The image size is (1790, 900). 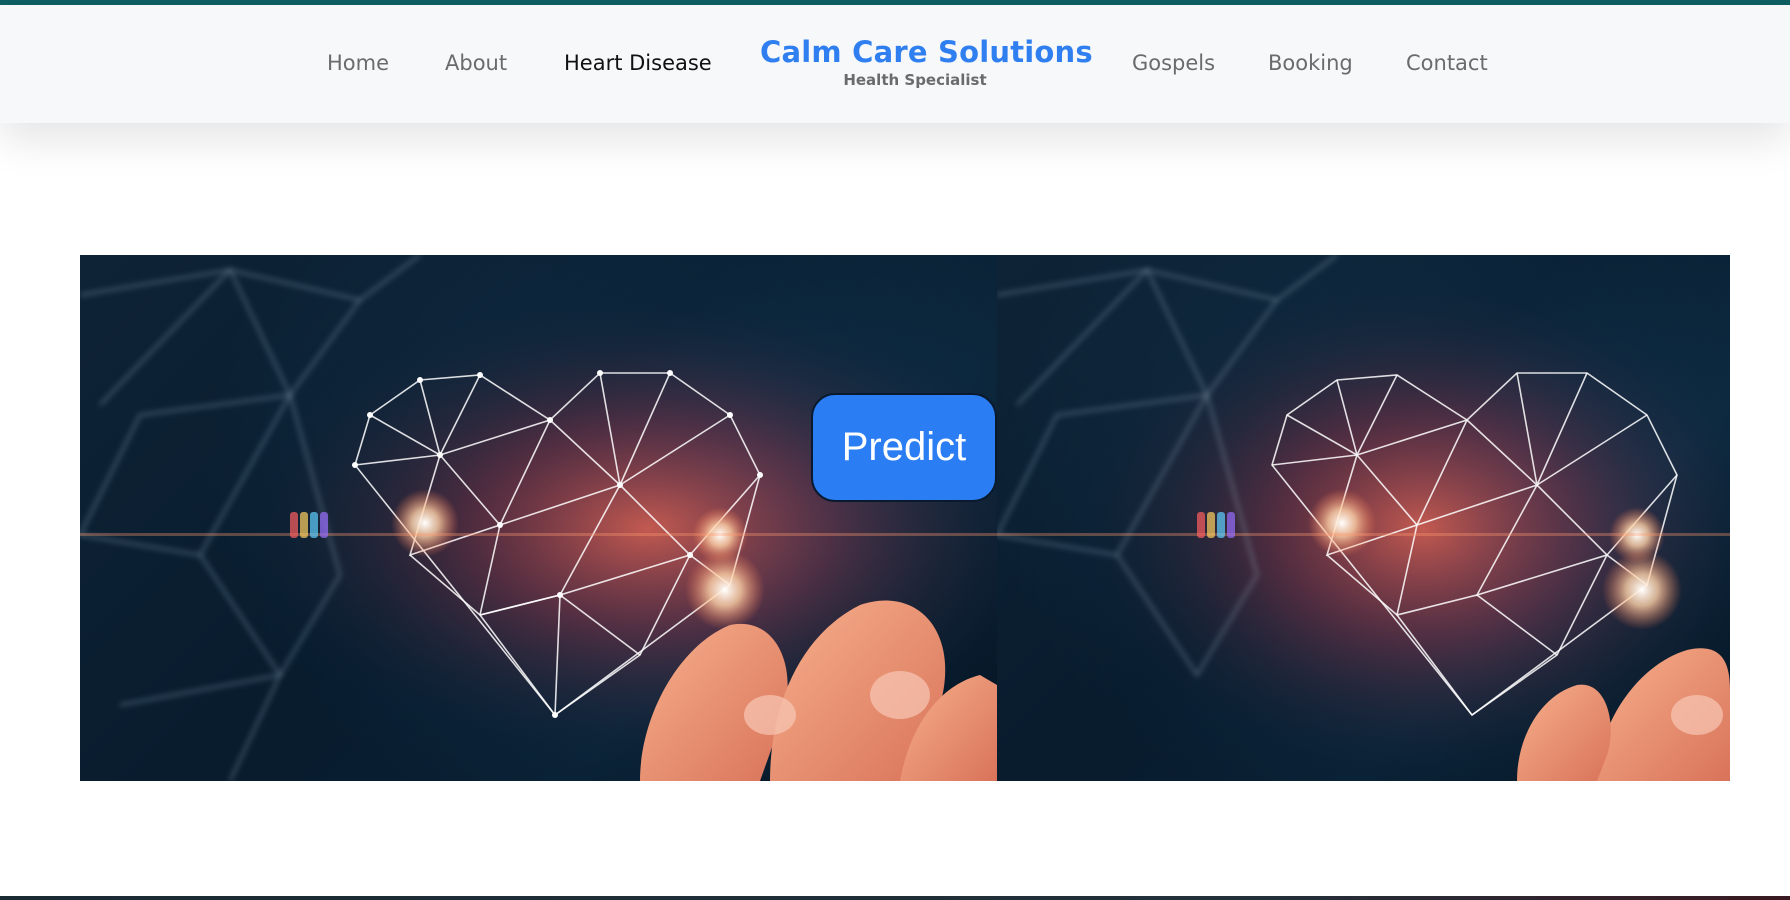 I want to click on nav-link-contact: Contact, so click(x=1447, y=63).